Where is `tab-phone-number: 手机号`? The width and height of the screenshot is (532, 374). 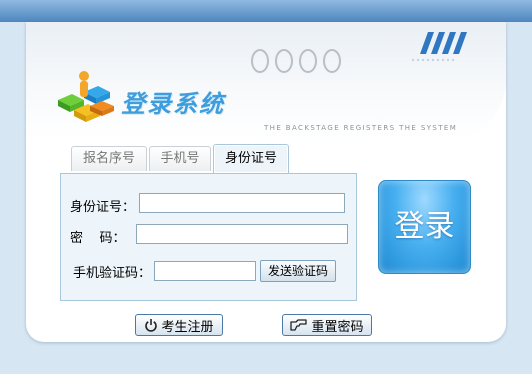 tab-phone-number: 手机号 is located at coordinates (180, 158).